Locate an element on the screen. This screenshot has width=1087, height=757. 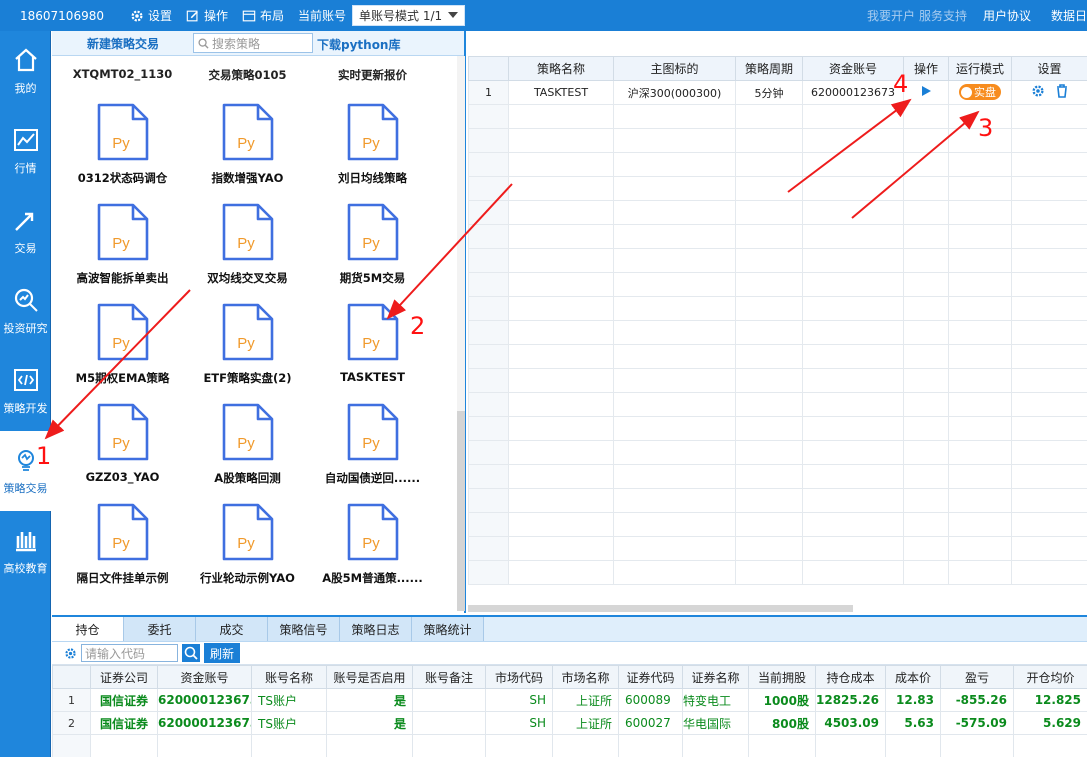
col-header: 账号名称 is located at coordinates (289, 677).